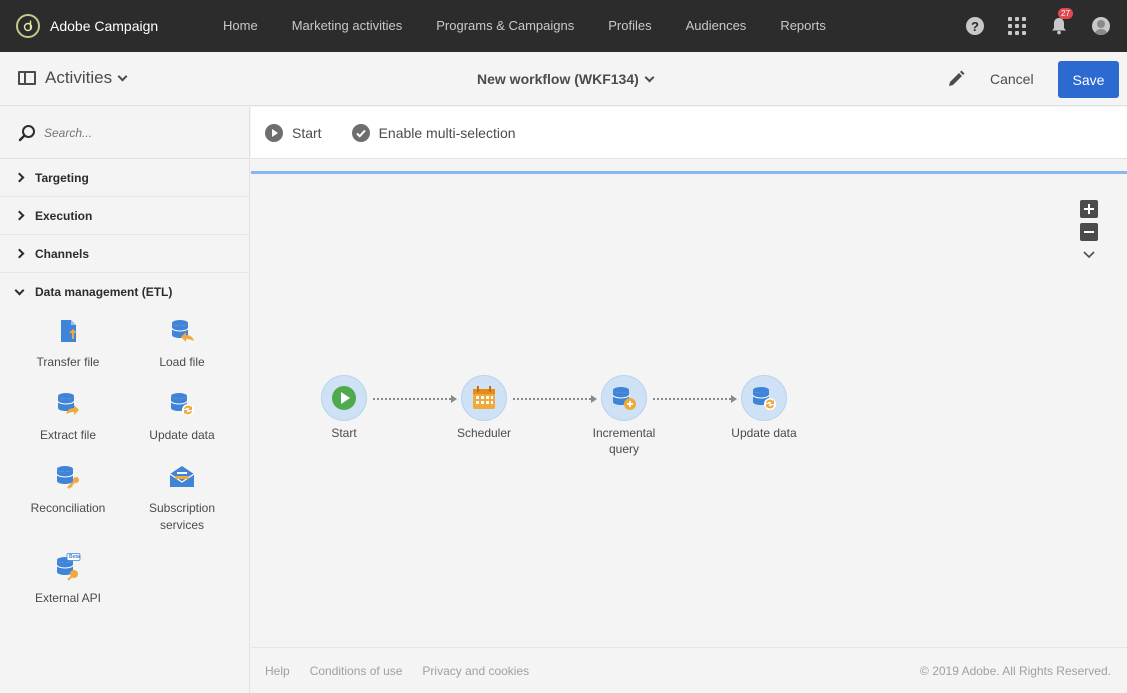 Image resolution: width=1127 pixels, height=693 pixels. Describe the element at coordinates (182, 476) in the screenshot. I see `subscription-services-icon` at that location.